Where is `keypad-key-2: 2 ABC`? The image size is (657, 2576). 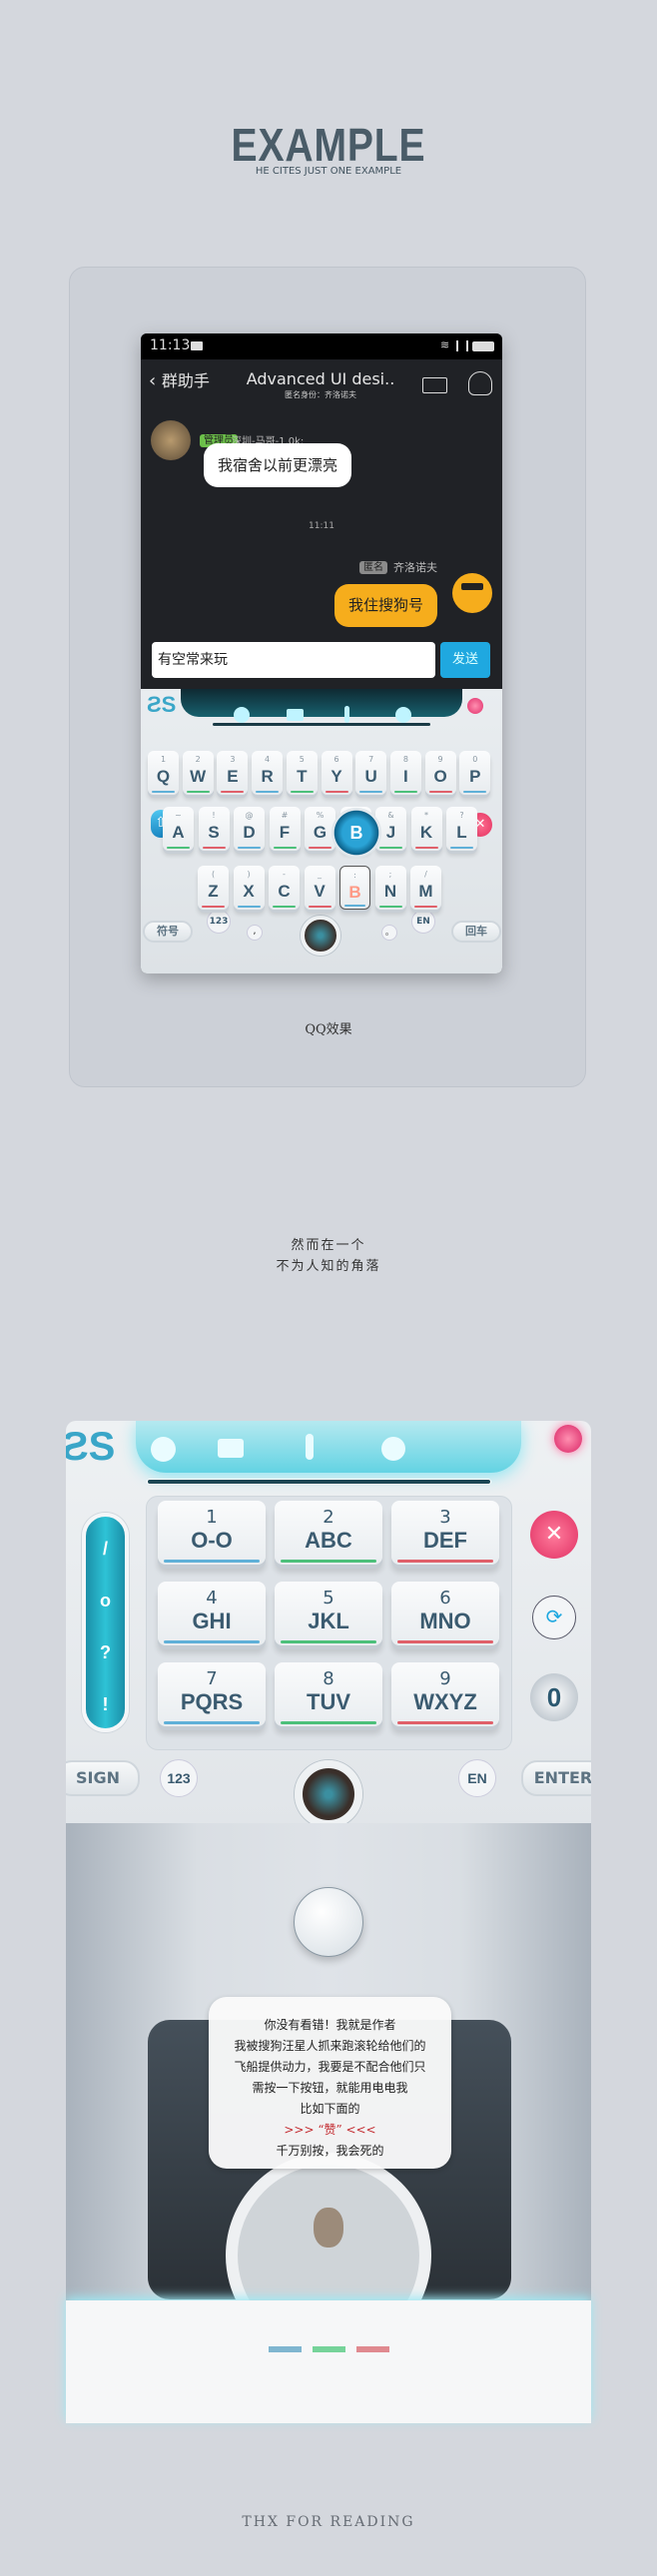
keypad-key-2: 2 ABC is located at coordinates (328, 1533).